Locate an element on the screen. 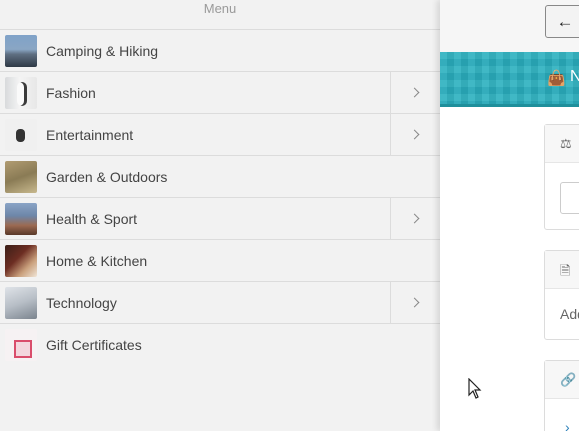  menu-title: Menu is located at coordinates (220, 8).